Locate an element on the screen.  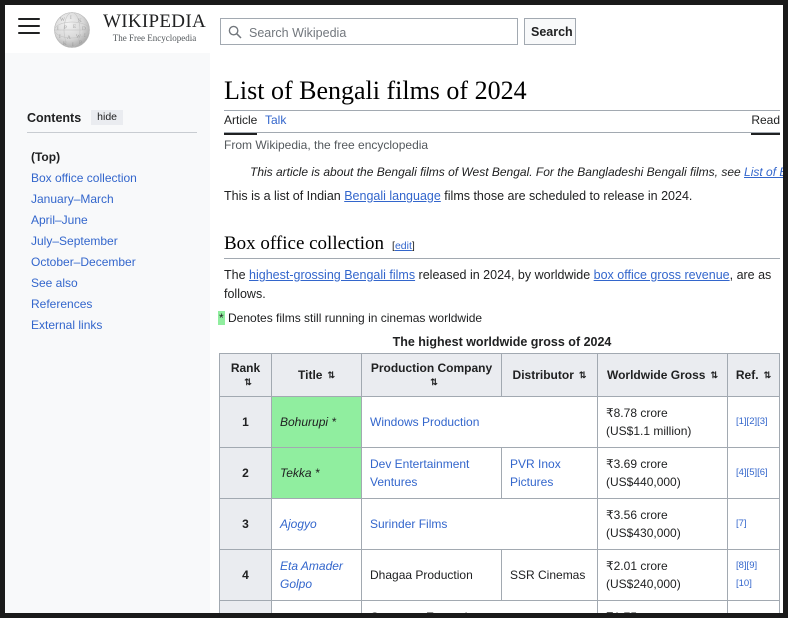
cell-title: Tekka * is located at coordinates (316, 473).